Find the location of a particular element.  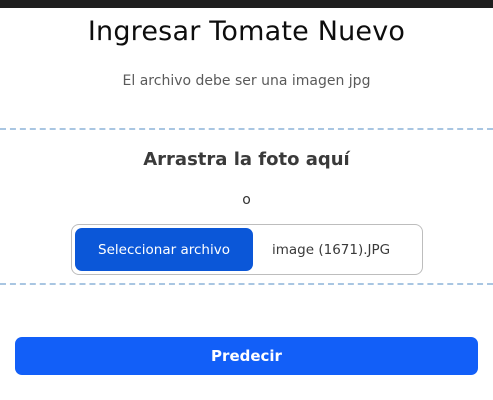

drop-zone-or-text: o is located at coordinates (246, 200).